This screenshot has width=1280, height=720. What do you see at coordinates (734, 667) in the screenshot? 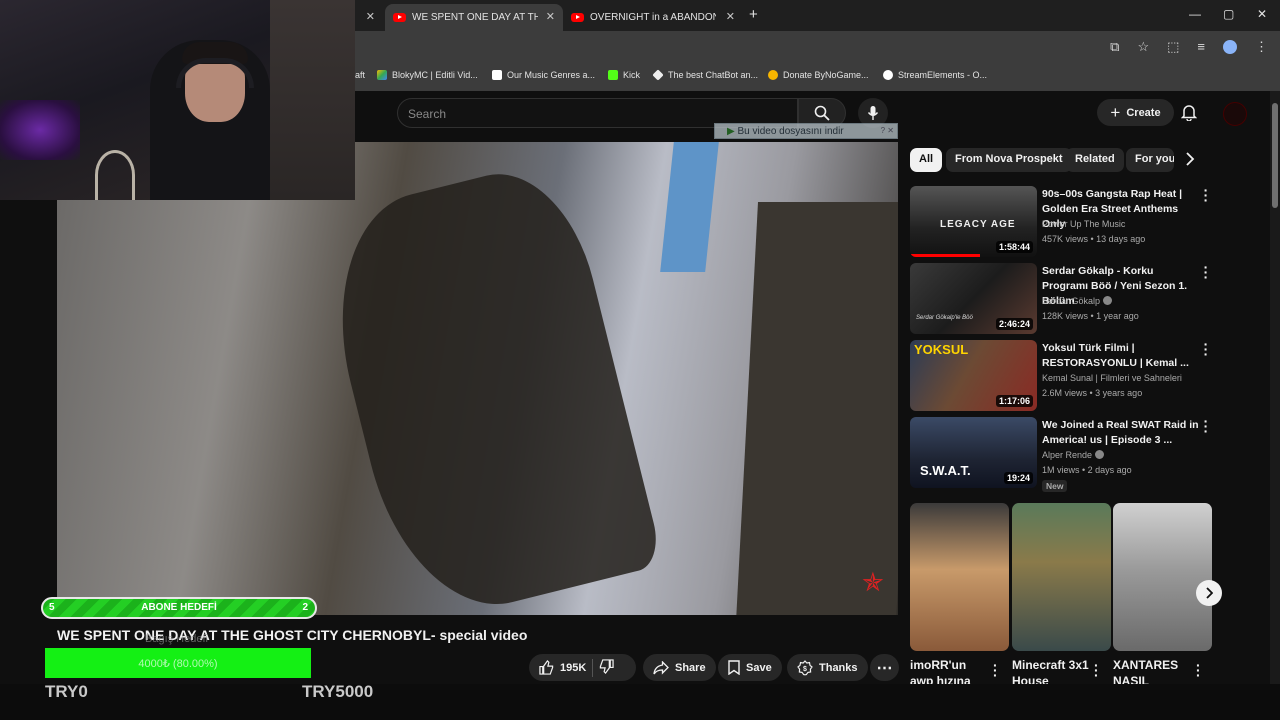
I see `bookmark-icon` at bounding box center [734, 667].